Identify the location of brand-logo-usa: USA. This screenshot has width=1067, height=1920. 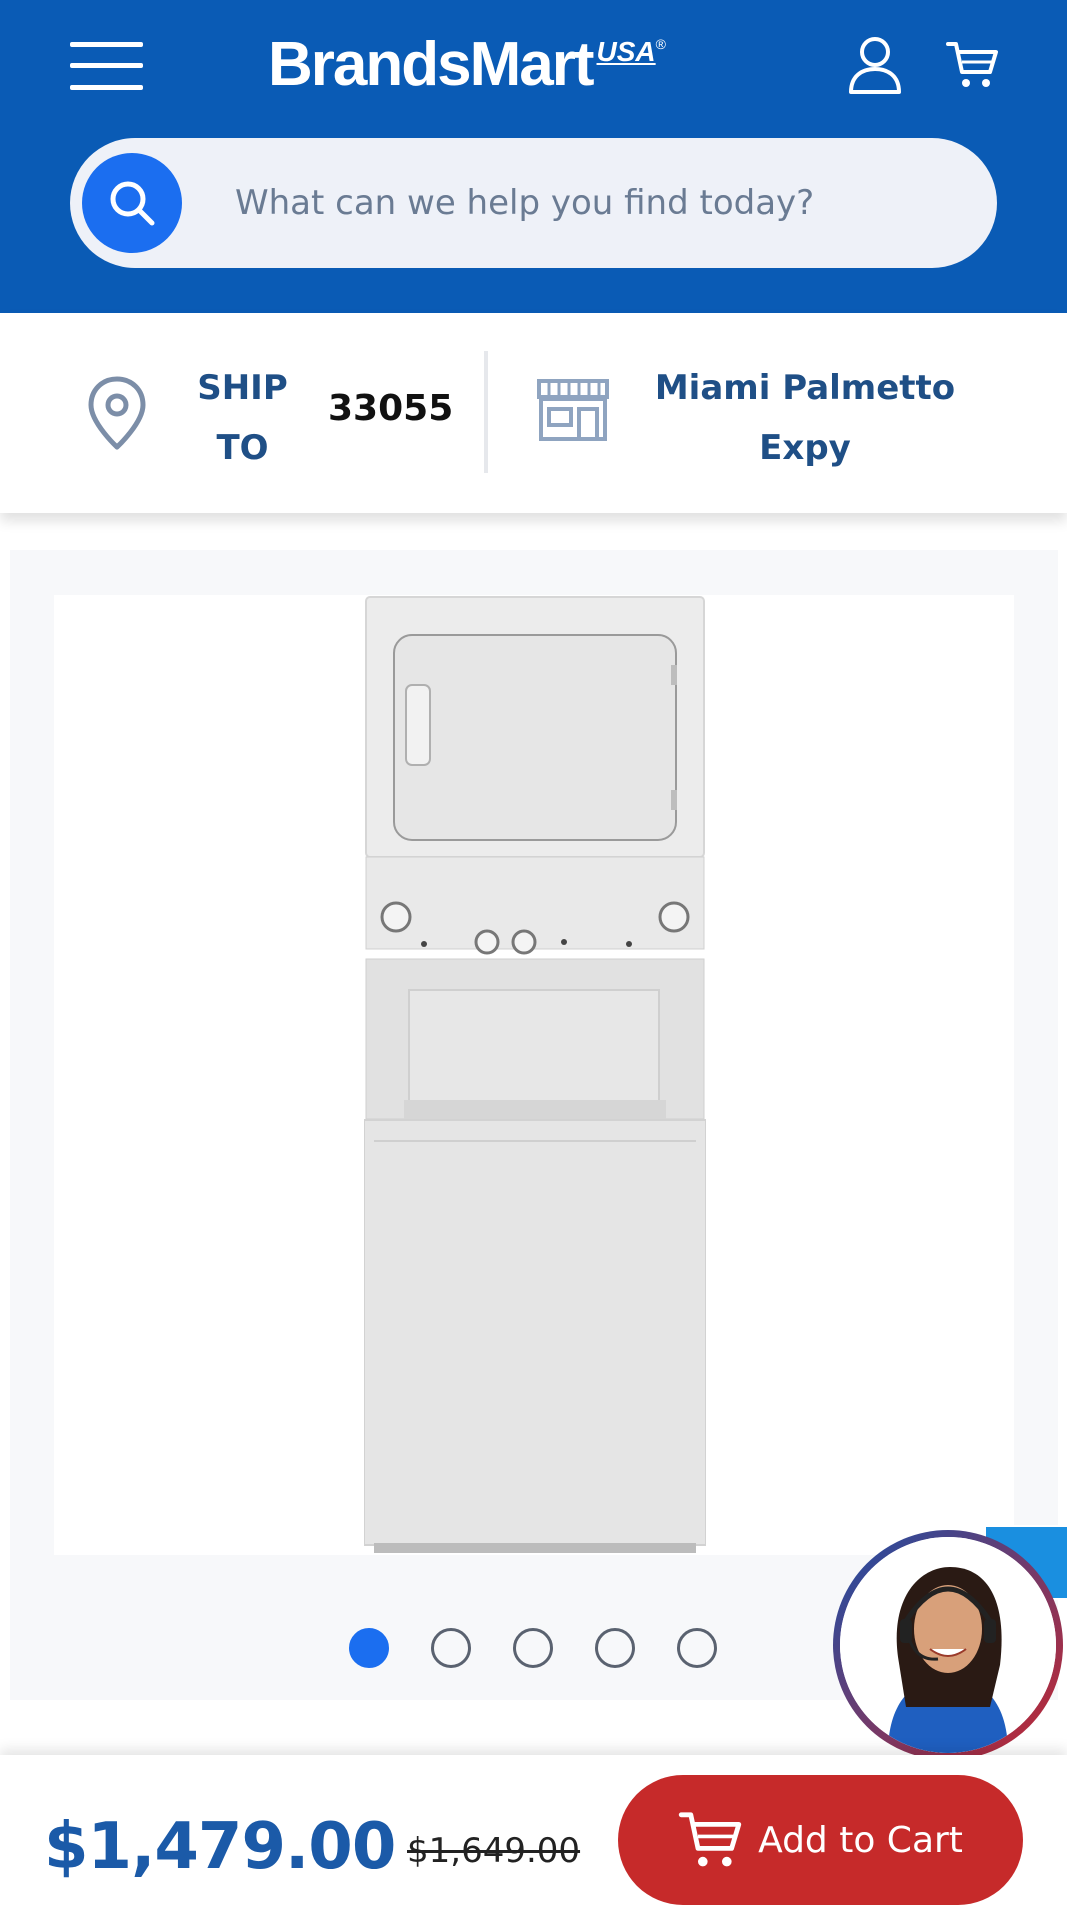
(626, 51).